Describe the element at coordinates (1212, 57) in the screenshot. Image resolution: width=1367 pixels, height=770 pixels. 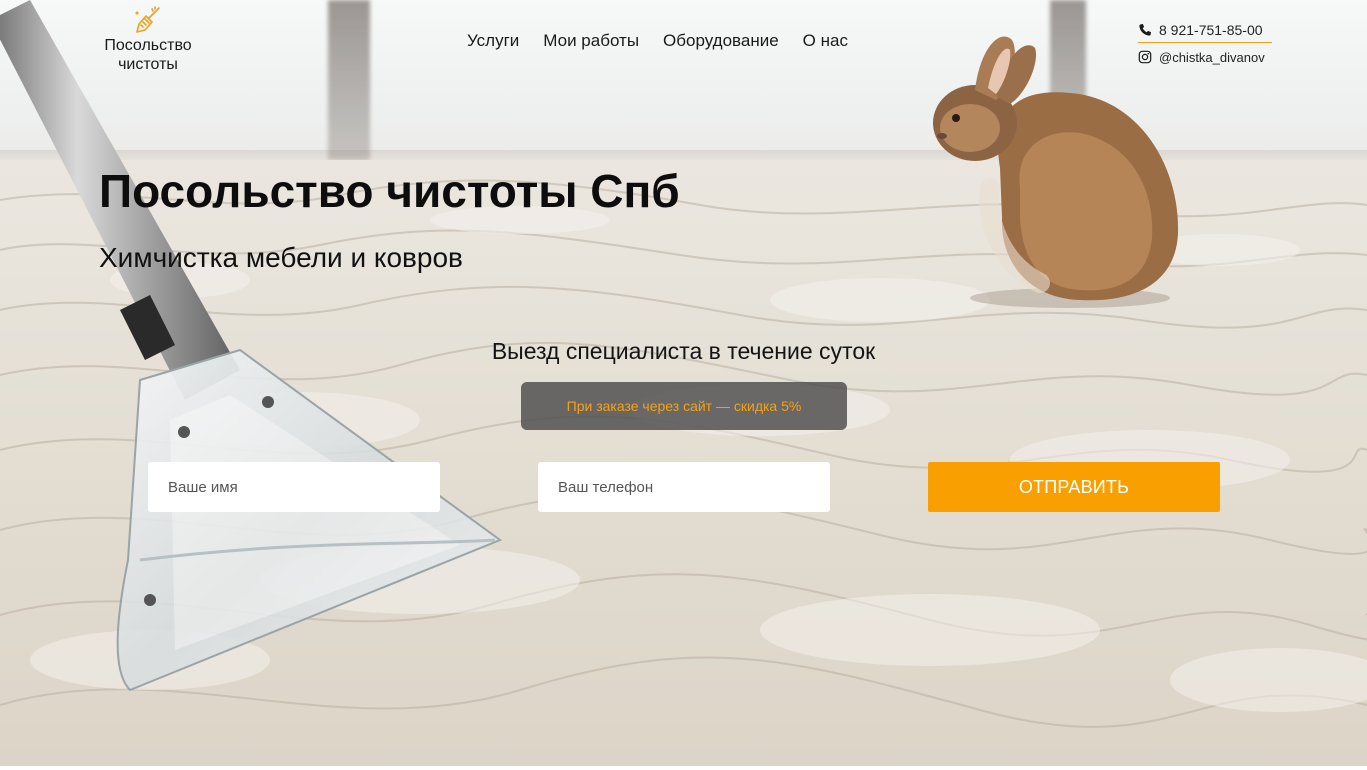
I see `instagram-handle: @chistka_divanov` at that location.